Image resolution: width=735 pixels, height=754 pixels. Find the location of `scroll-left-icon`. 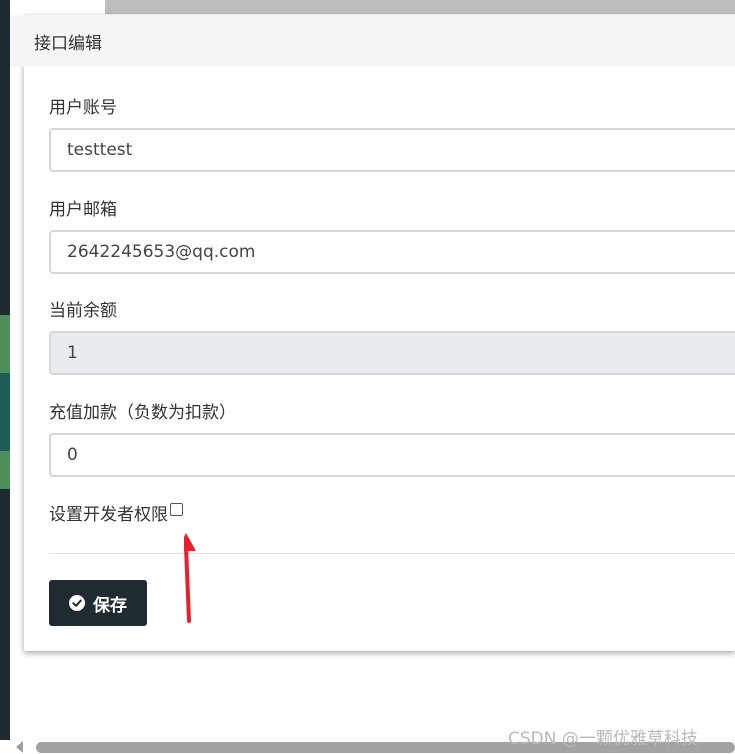

scroll-left-icon is located at coordinates (19, 747).